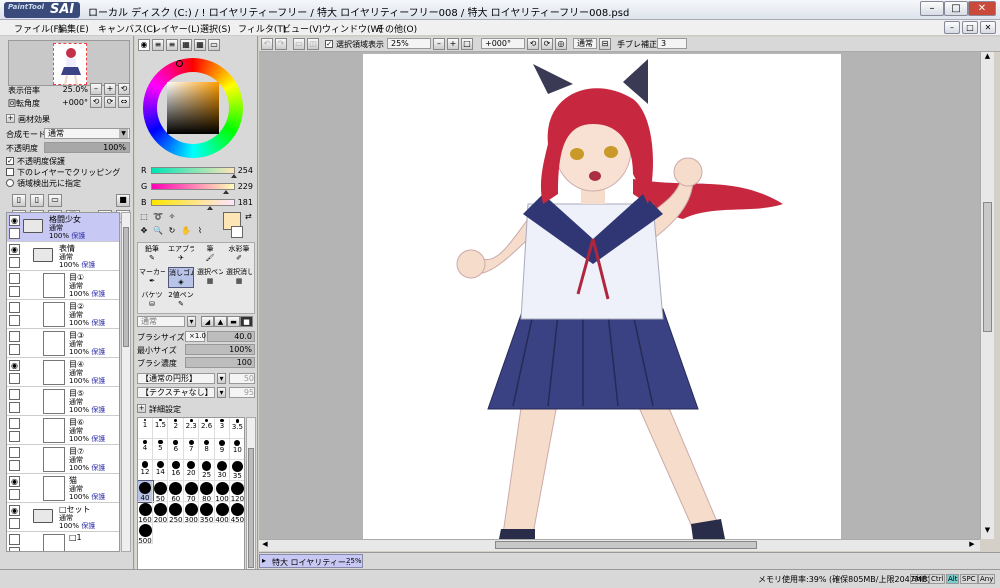  I want to click on brush-size-cell: 500, so click(145, 534).